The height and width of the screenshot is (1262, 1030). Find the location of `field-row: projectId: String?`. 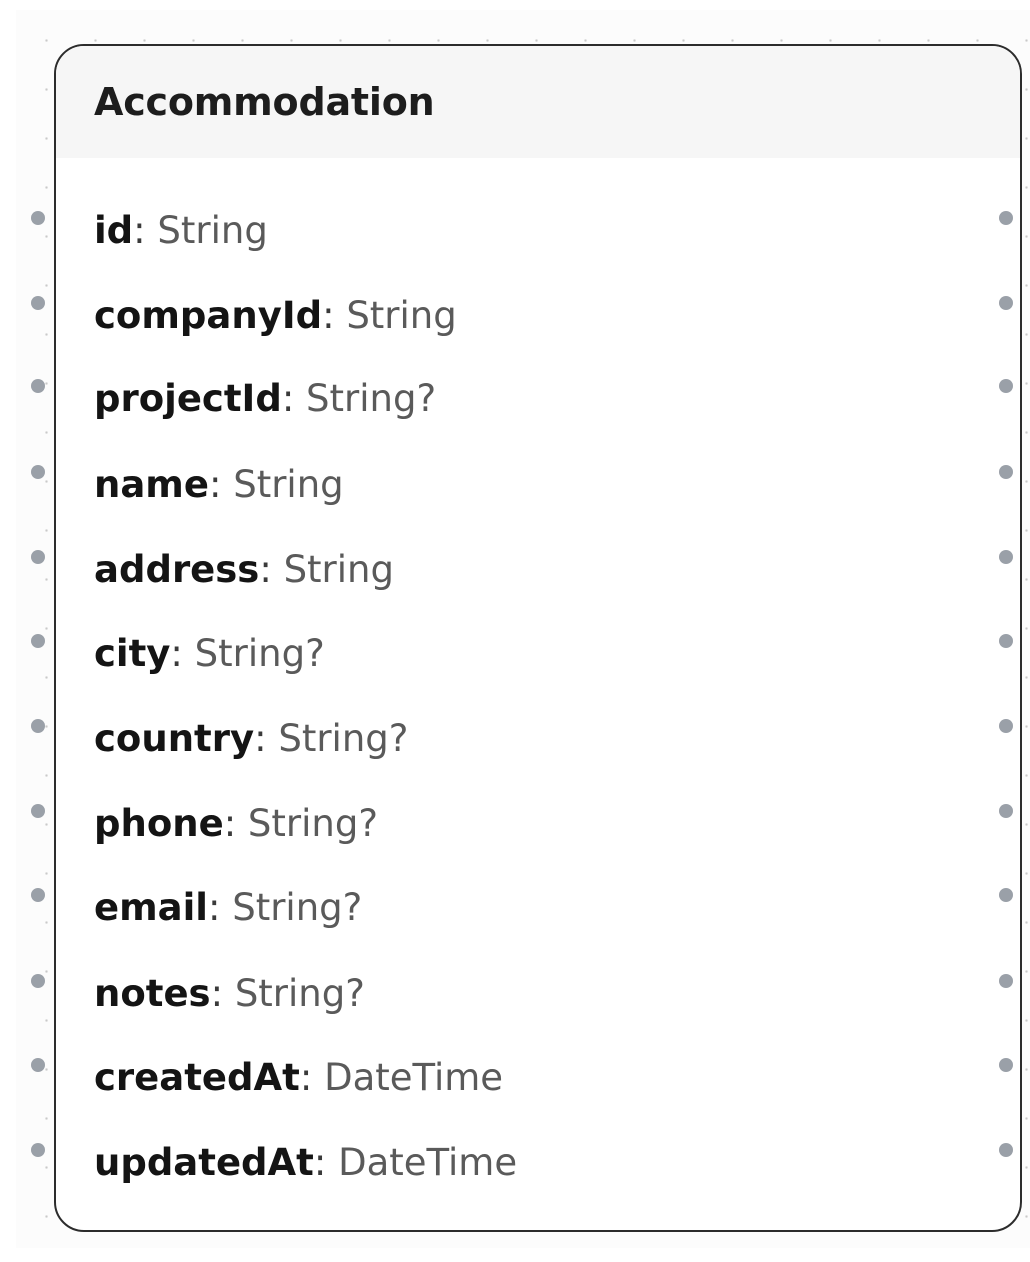

field-row: projectId: String? is located at coordinates (538, 398).